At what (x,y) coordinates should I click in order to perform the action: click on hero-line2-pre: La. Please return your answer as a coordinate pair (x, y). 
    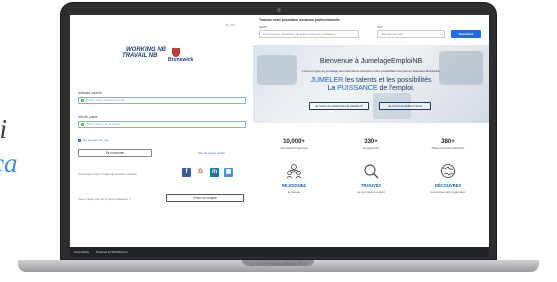
    Looking at the image, I should click on (332, 88).